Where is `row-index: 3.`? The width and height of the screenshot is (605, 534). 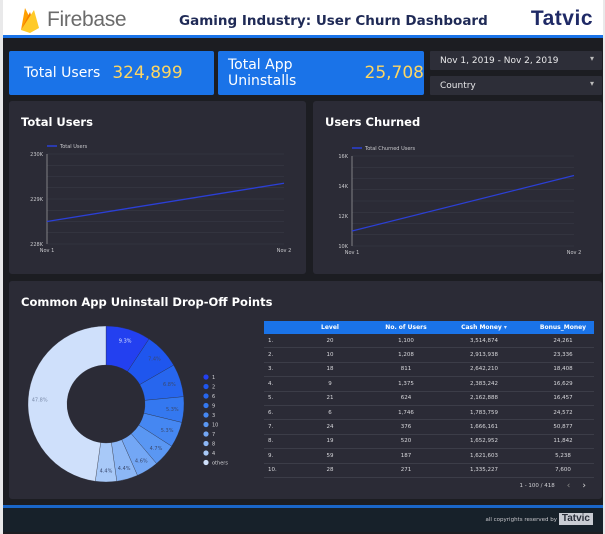 row-index: 3. is located at coordinates (271, 369).